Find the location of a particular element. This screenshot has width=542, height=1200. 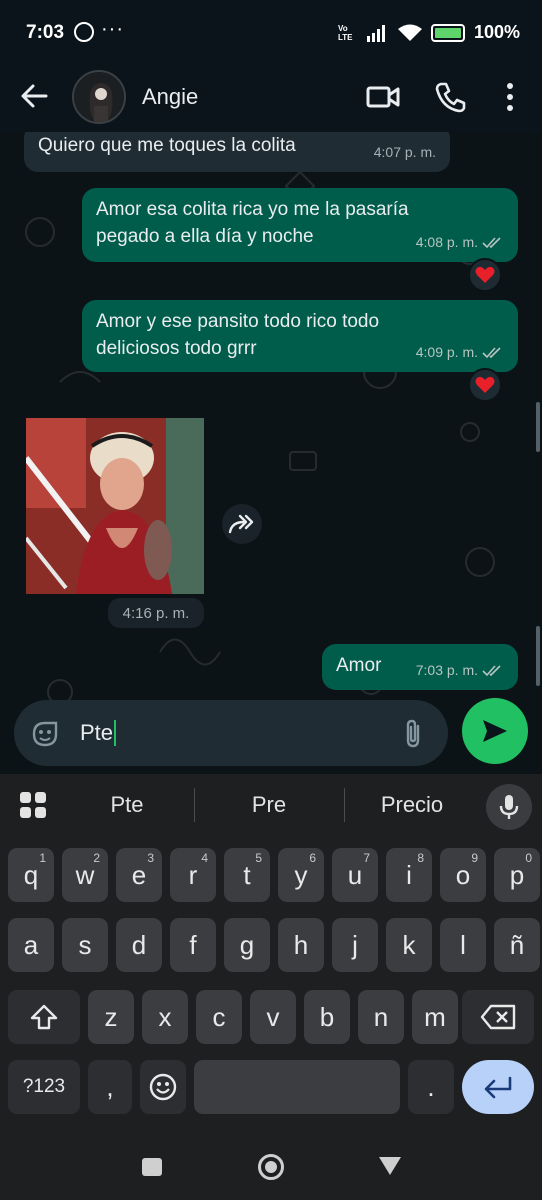

message-text: Amor is located at coordinates (359, 665).